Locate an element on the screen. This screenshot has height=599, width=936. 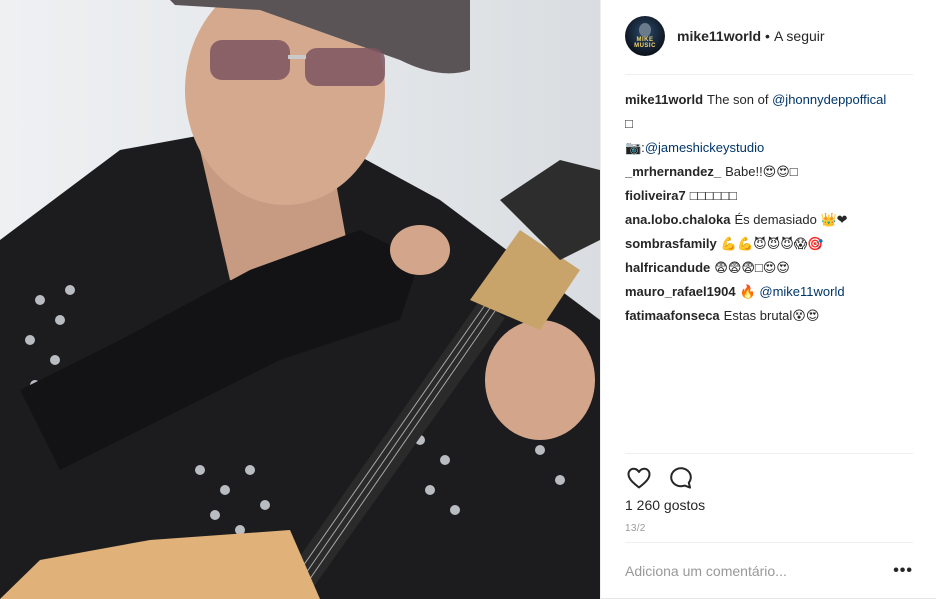
comment-text: 😨😨😨□😍😍 is located at coordinates (752, 267).